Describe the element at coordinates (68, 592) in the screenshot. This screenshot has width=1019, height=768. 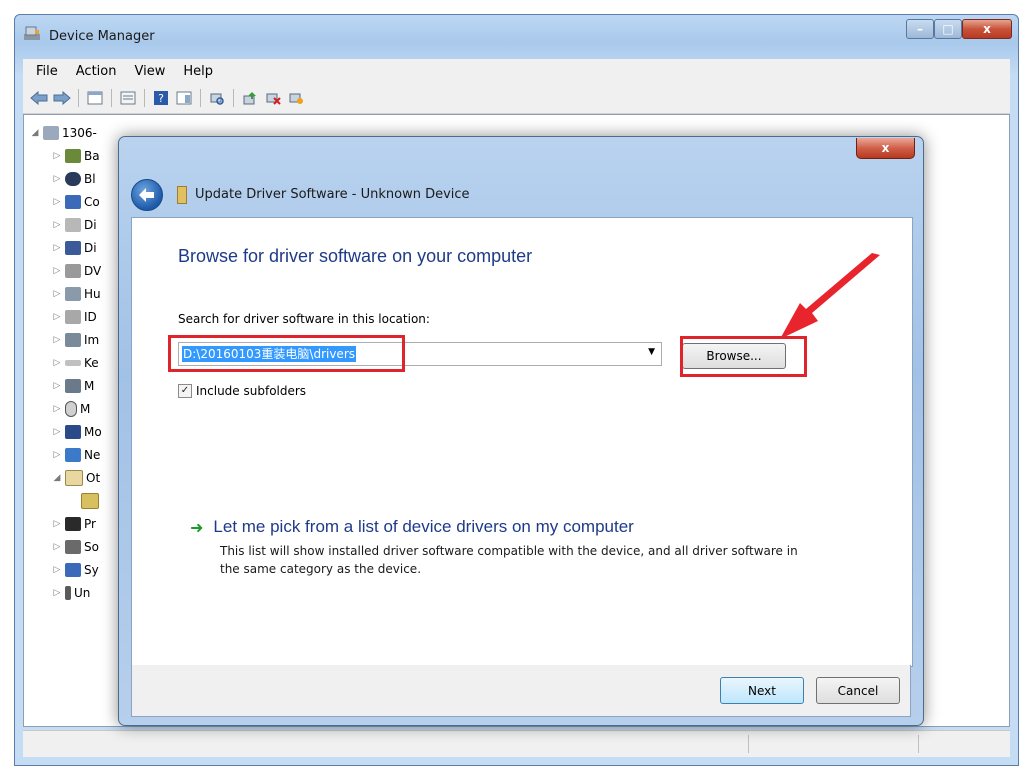
I see `usb-icon` at that location.